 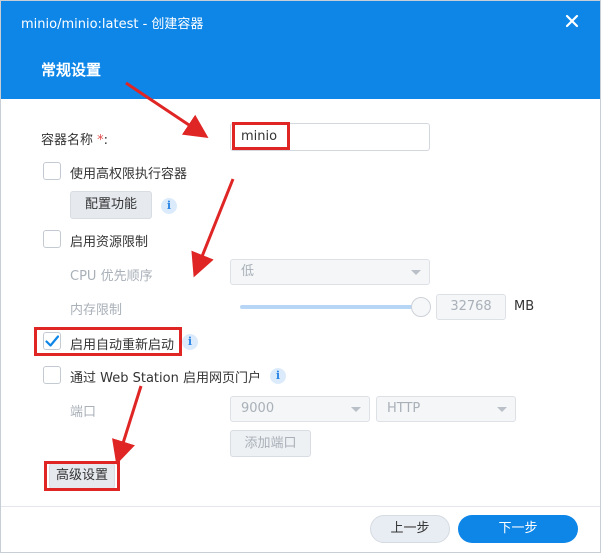 What do you see at coordinates (213, 228) in the screenshot?
I see `arrow-to-resource` at bounding box center [213, 228].